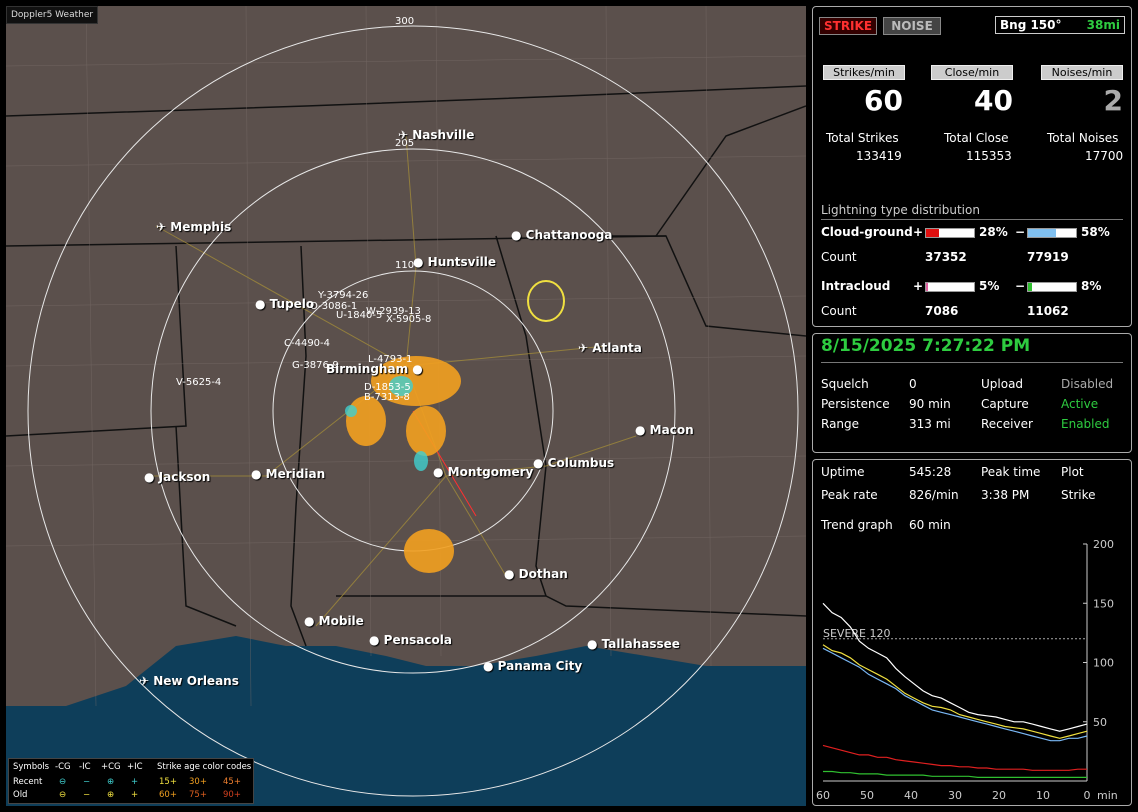 The width and height of the screenshot is (1138, 812). I want to click on age-code: 60+, so click(168, 795).